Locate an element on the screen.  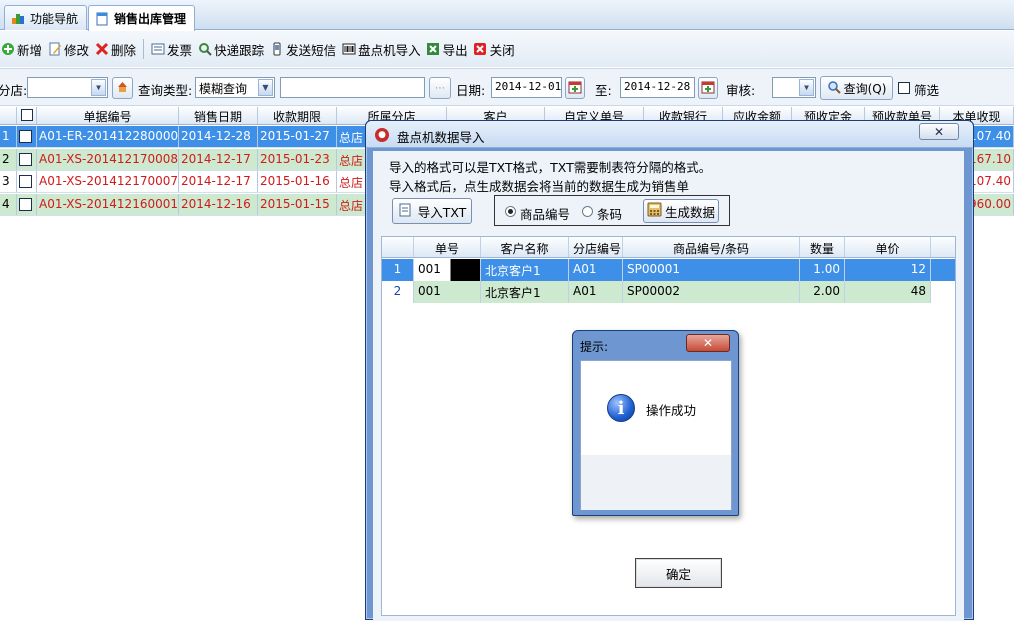
col-header-unit-price: 单价 is located at coordinates (888, 247).